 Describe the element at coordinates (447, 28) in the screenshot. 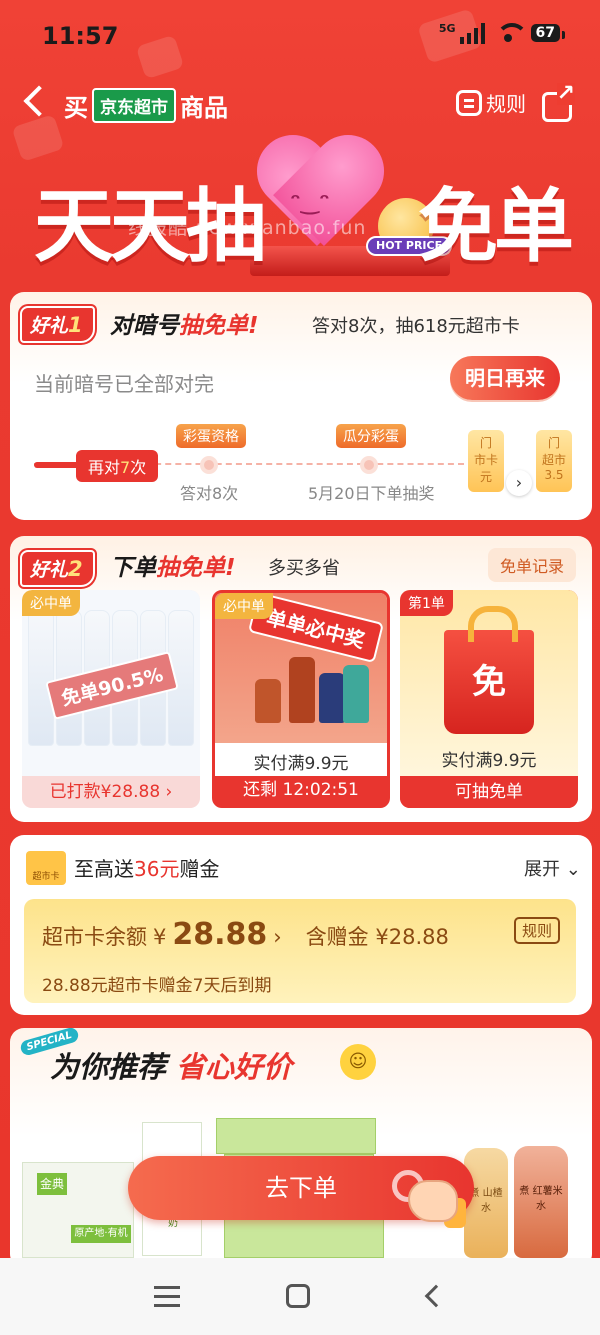

I see `network-label: 5G` at that location.